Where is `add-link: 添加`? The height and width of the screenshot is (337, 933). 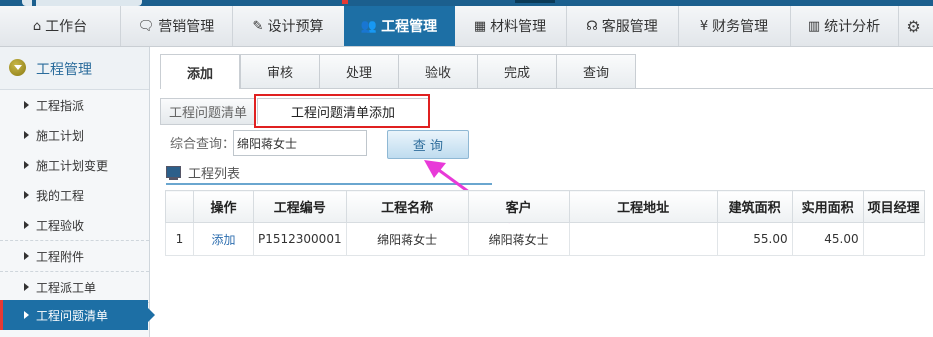
add-link: 添加 is located at coordinates (223, 239).